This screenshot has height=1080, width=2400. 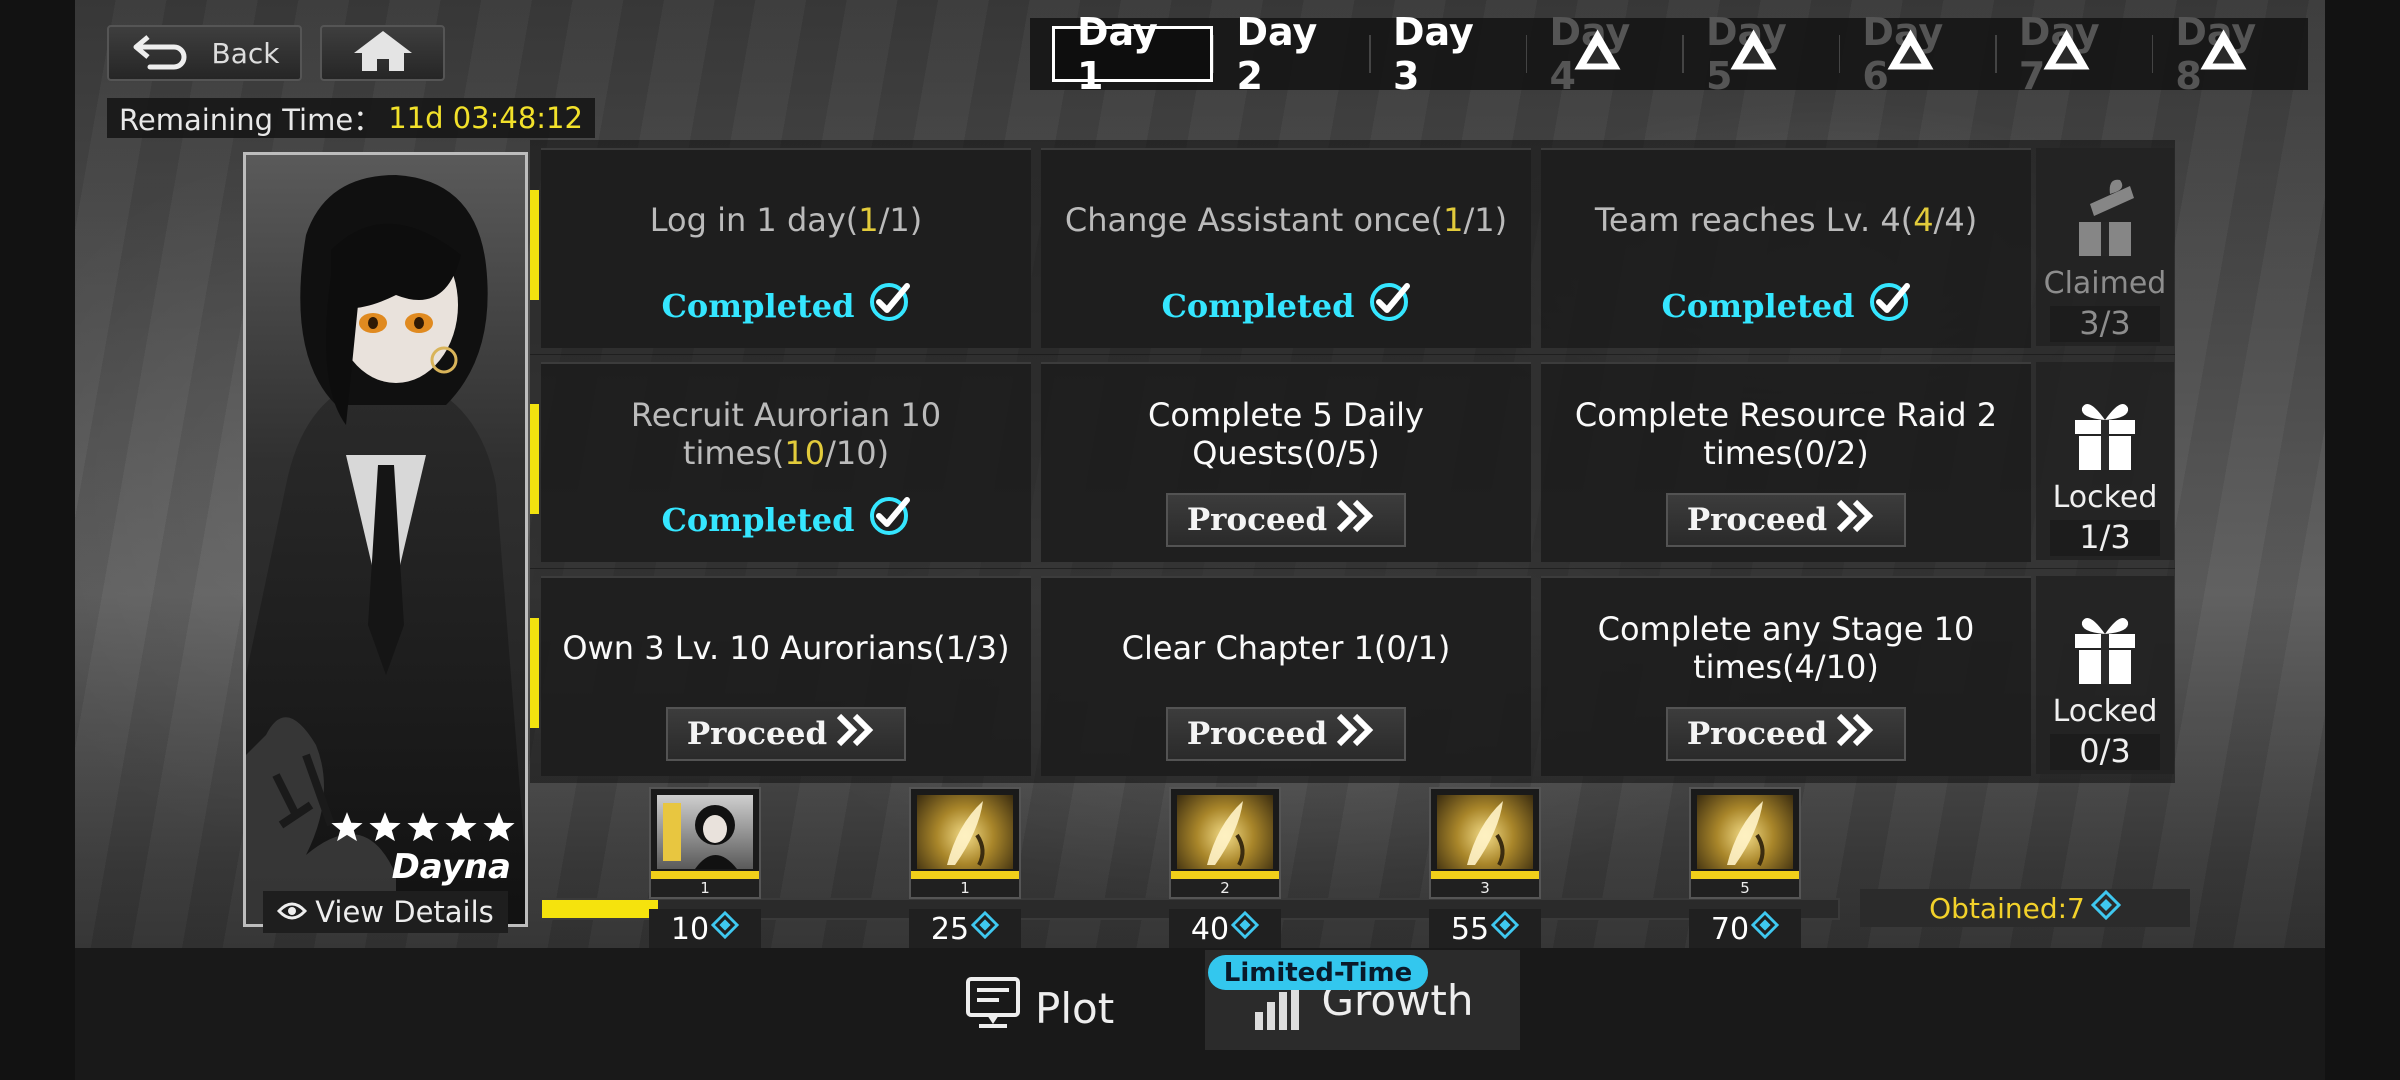 What do you see at coordinates (1286, 648) in the screenshot?
I see `task-text: Clear Chapter 1(0/1)` at bounding box center [1286, 648].